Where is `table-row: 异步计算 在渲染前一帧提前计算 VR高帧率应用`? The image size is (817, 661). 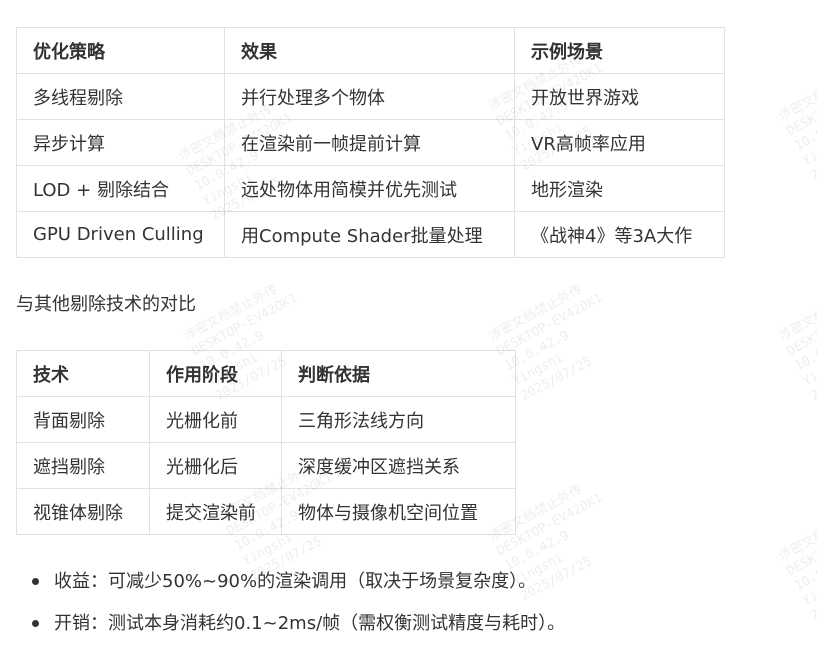
table-row: 异步计算 在渲染前一帧提前计算 VR高帧率应用 is located at coordinates (370, 142).